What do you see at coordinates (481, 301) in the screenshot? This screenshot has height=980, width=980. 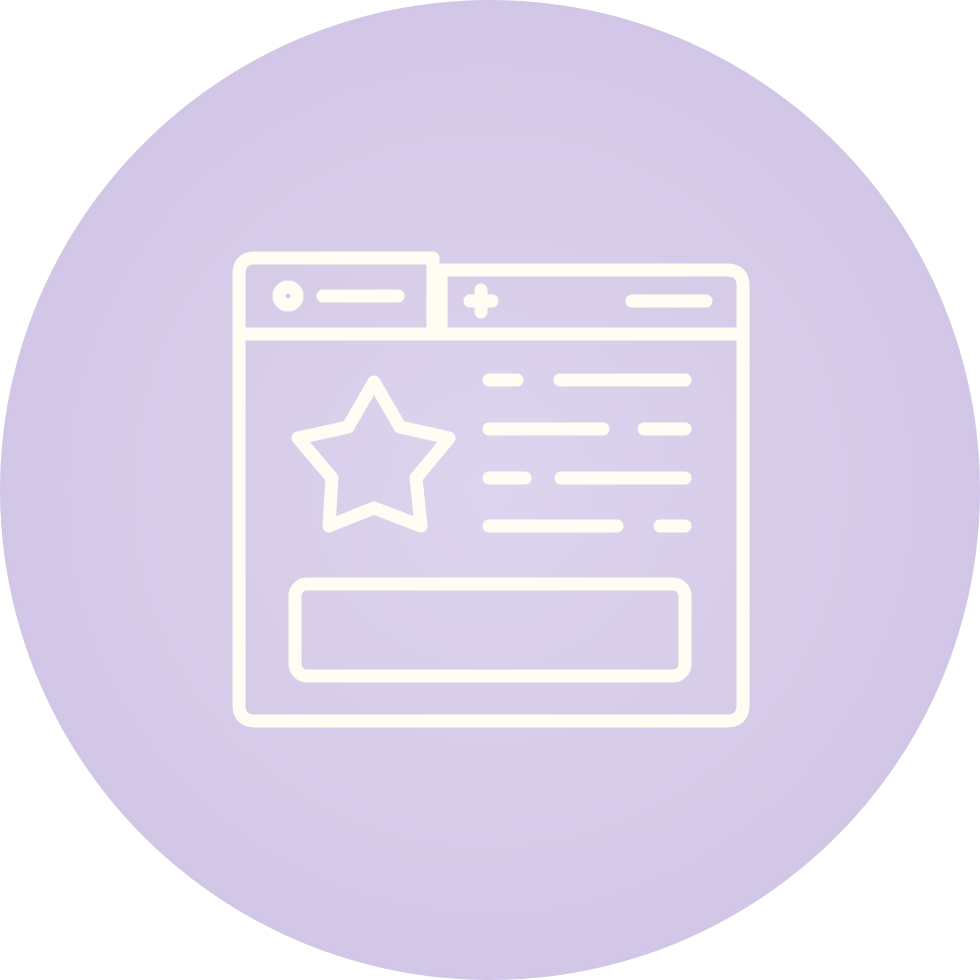 I see `new-tab-plus-icon` at bounding box center [481, 301].